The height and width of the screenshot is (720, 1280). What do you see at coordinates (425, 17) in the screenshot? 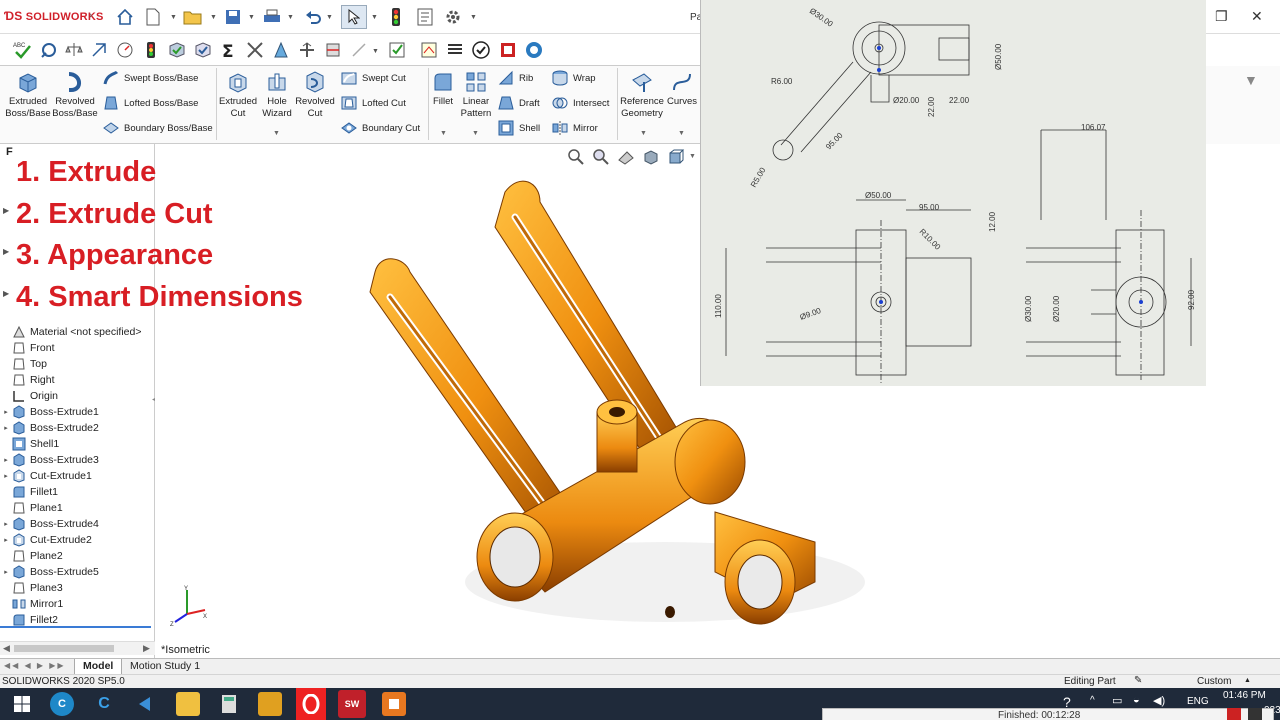
I see `file-properties-icon` at bounding box center [425, 17].